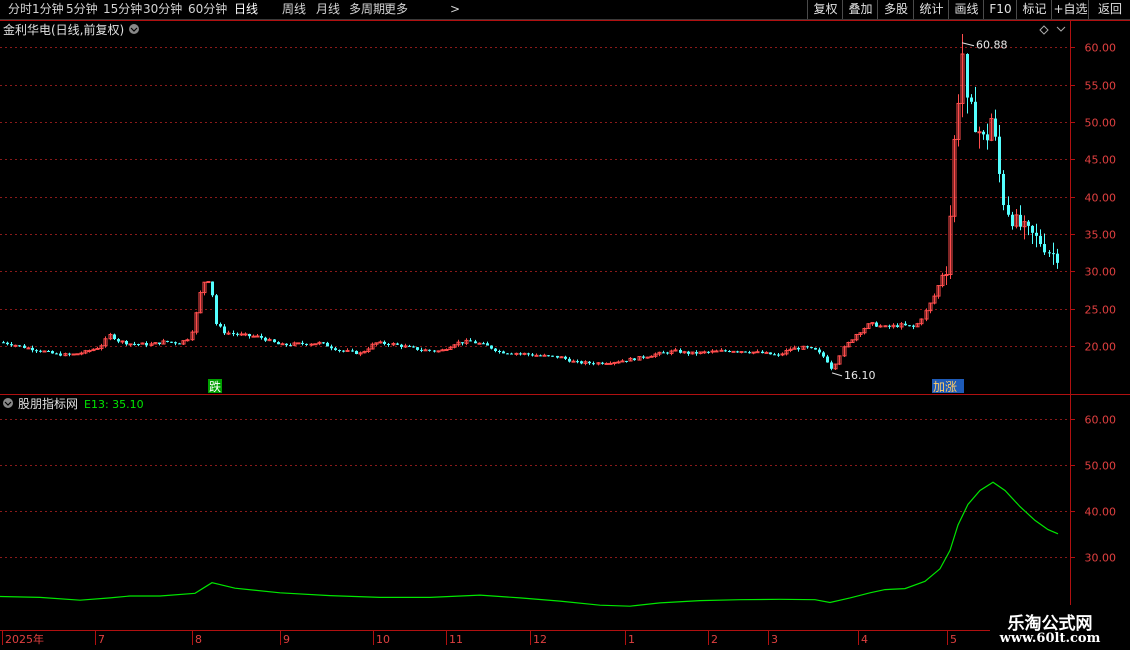 This screenshot has height=650, width=1130. Describe the element at coordinates (953, 639) in the screenshot. I see `x-axis-label: 5` at that location.